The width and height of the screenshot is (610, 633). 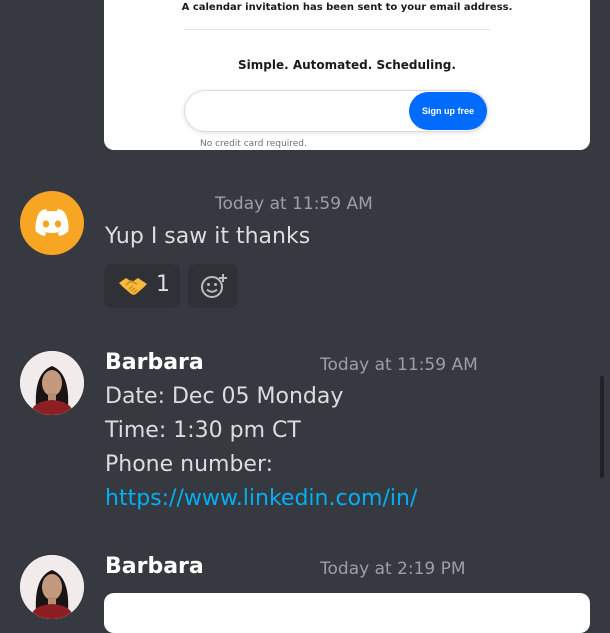 What do you see at coordinates (261, 498) in the screenshot?
I see `linkedin-link: https://www.linkedin.com/in/` at bounding box center [261, 498].